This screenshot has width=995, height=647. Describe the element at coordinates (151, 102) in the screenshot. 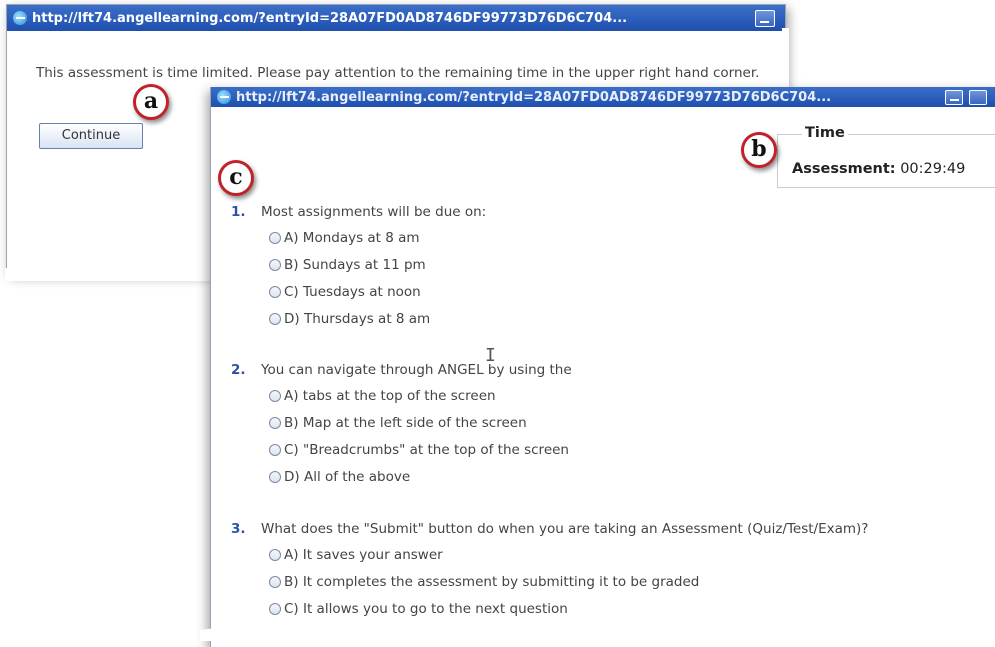

I see `callout-a: a` at that location.